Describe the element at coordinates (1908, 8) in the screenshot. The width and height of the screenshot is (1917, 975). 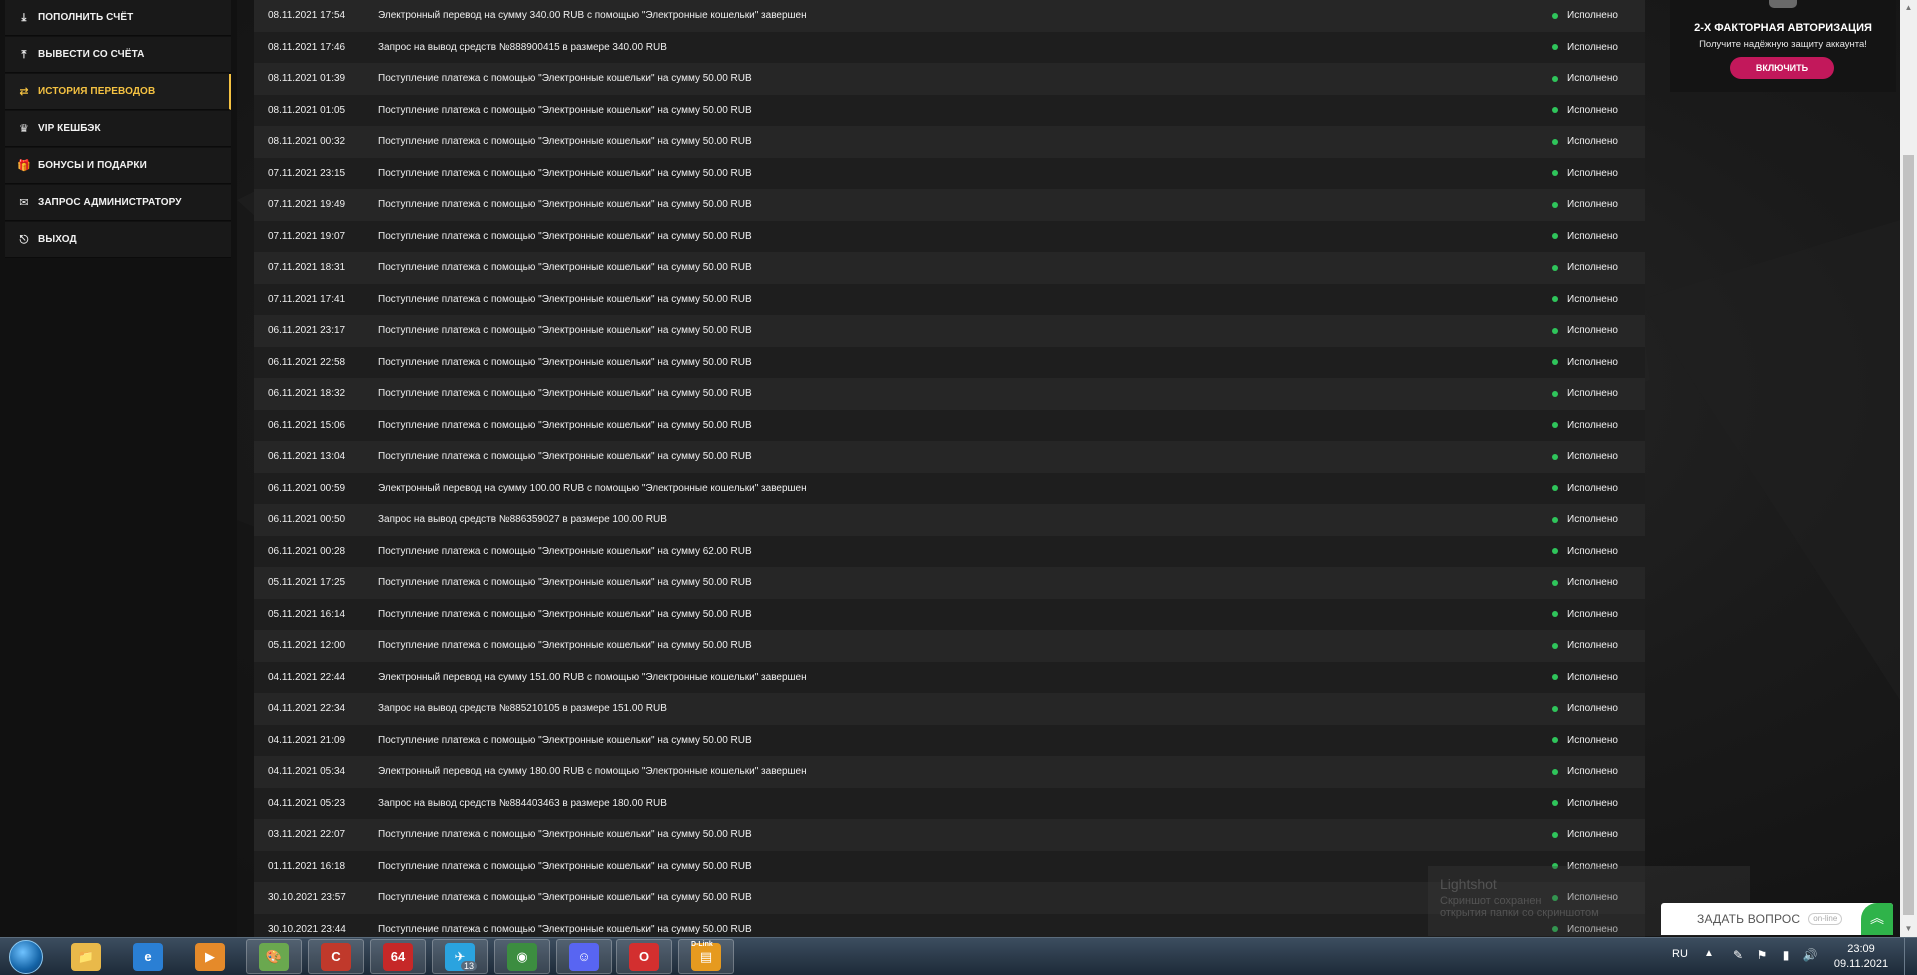
I see `scroll-up-icon: ▲` at that location.